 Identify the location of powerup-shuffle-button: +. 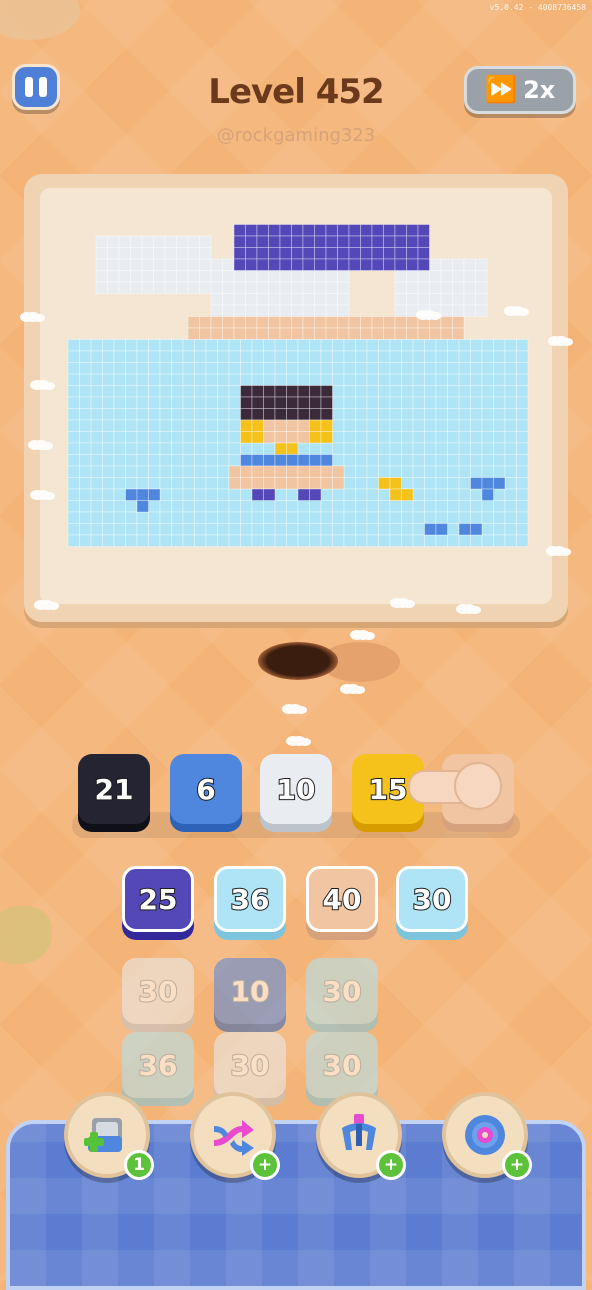
(235, 1136).